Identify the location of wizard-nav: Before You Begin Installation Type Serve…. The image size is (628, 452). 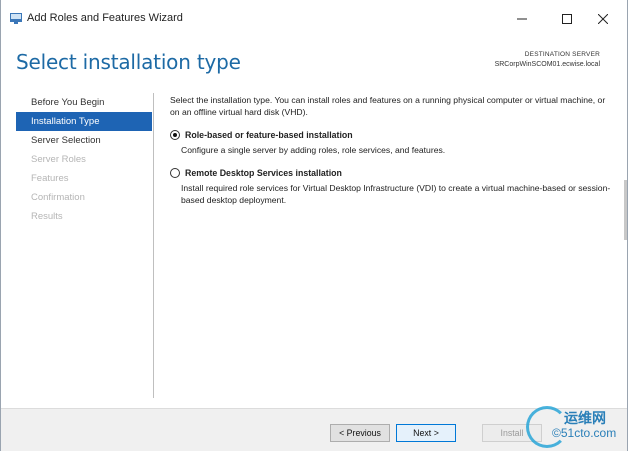
(84, 159).